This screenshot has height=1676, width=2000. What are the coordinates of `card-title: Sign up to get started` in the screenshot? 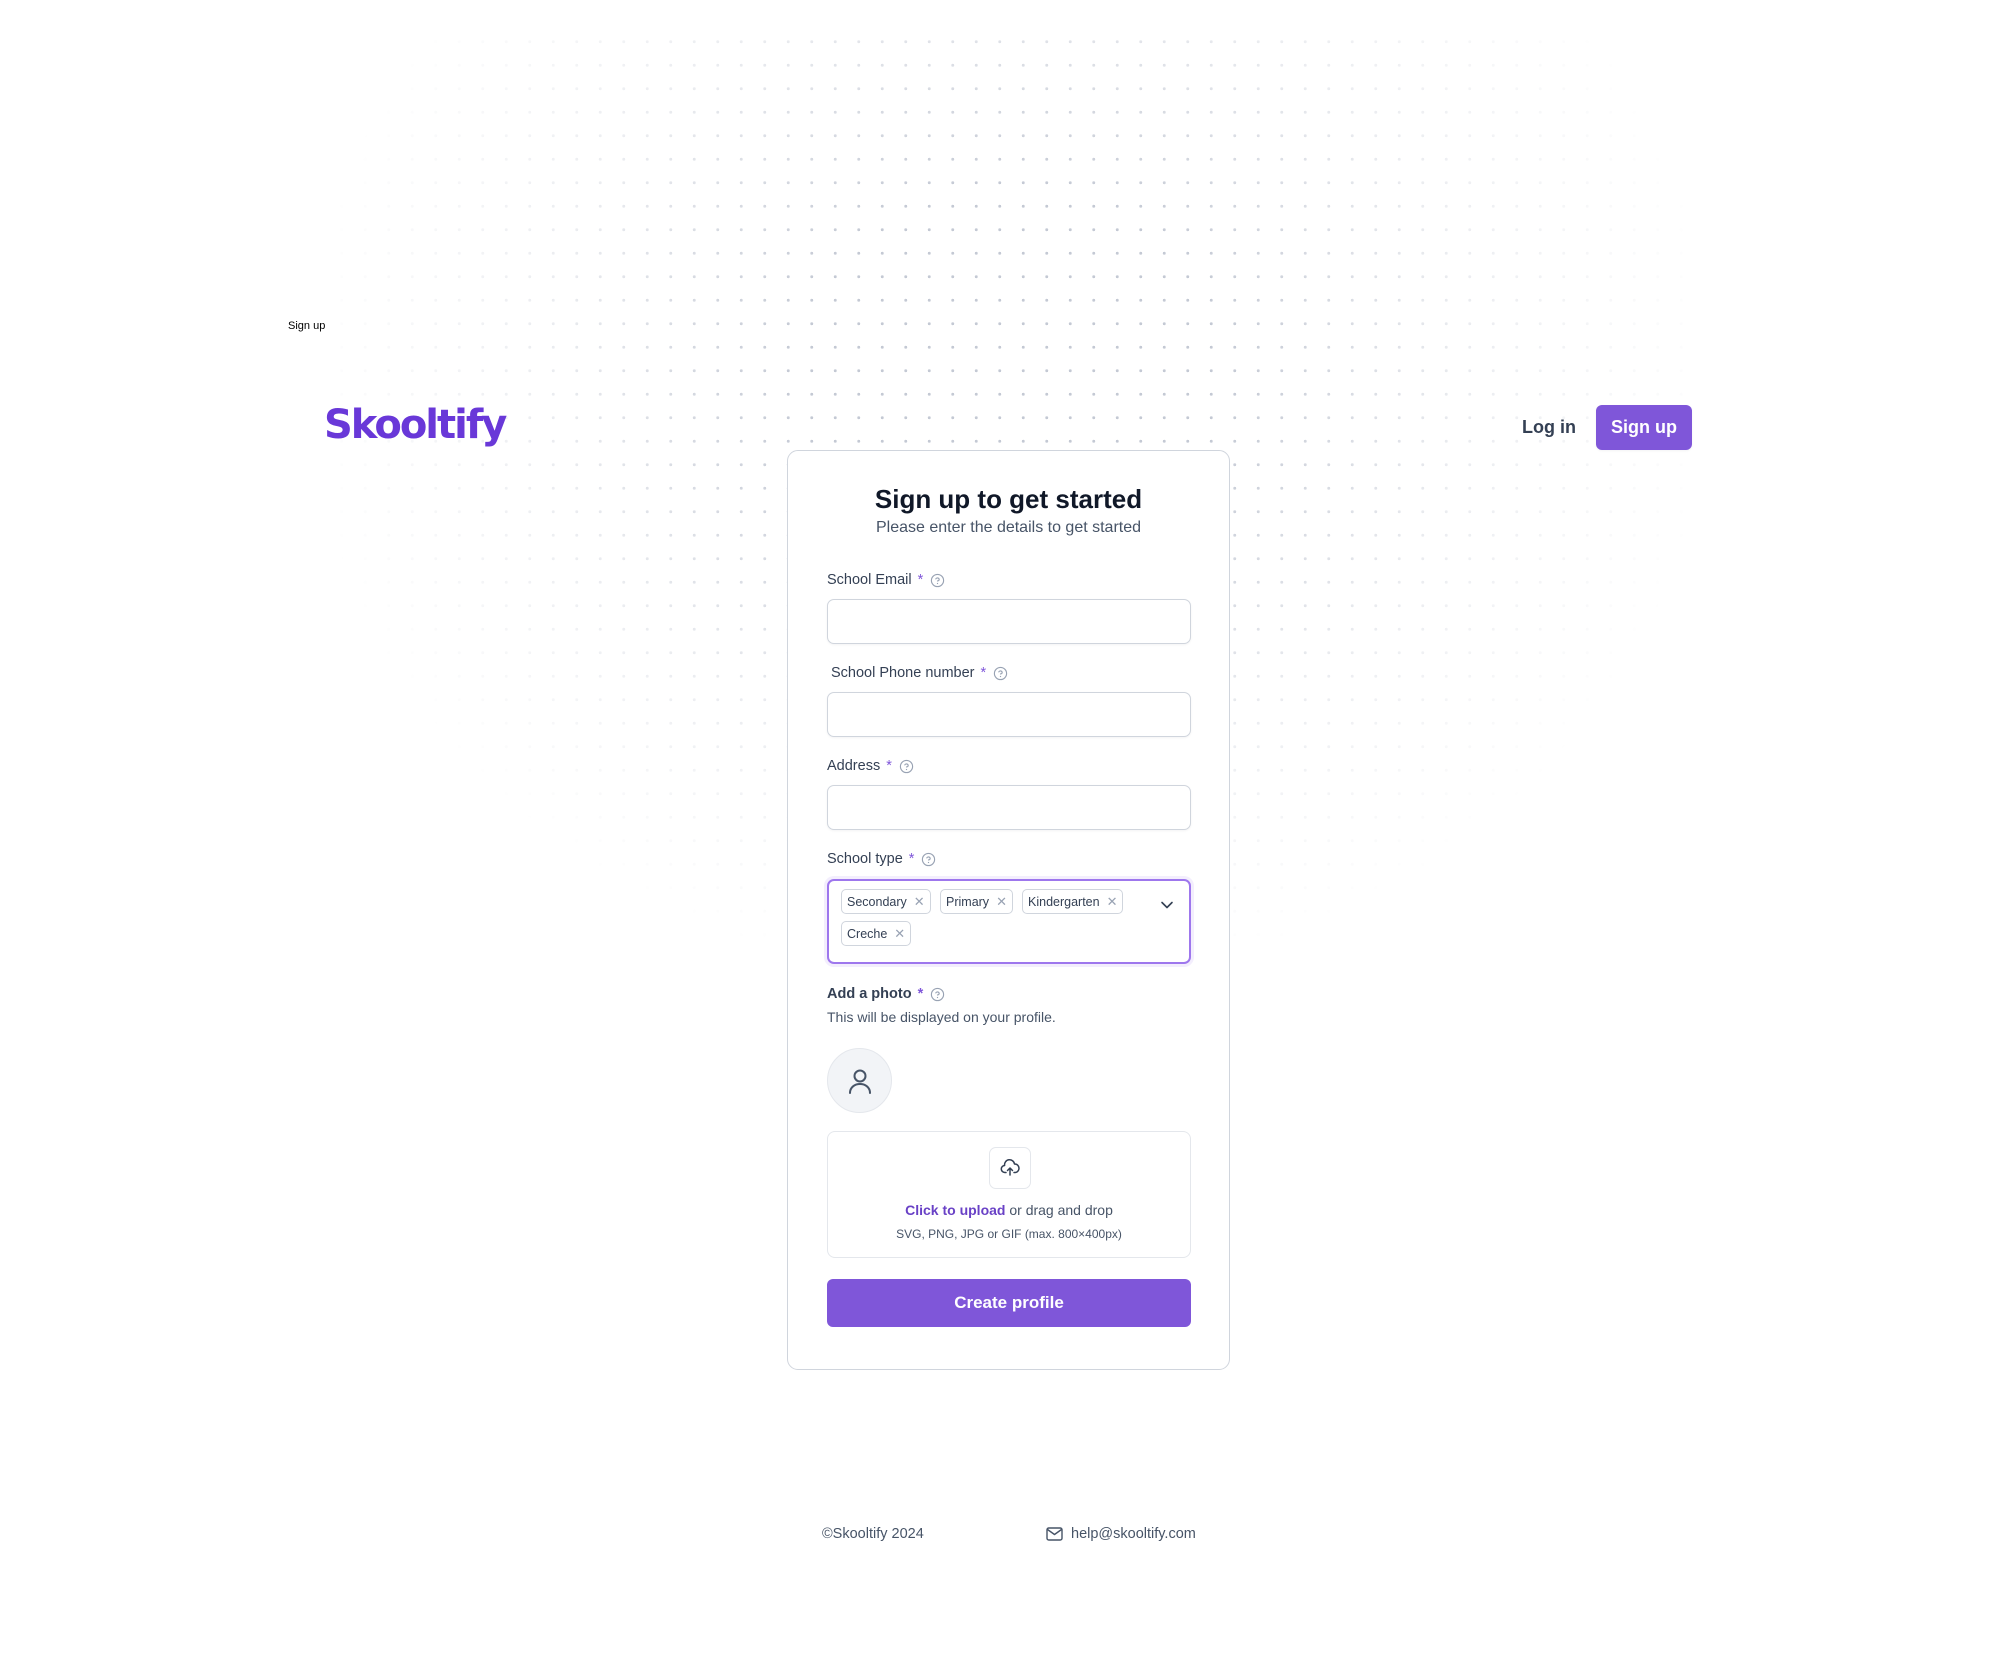 It's located at (1008, 499).